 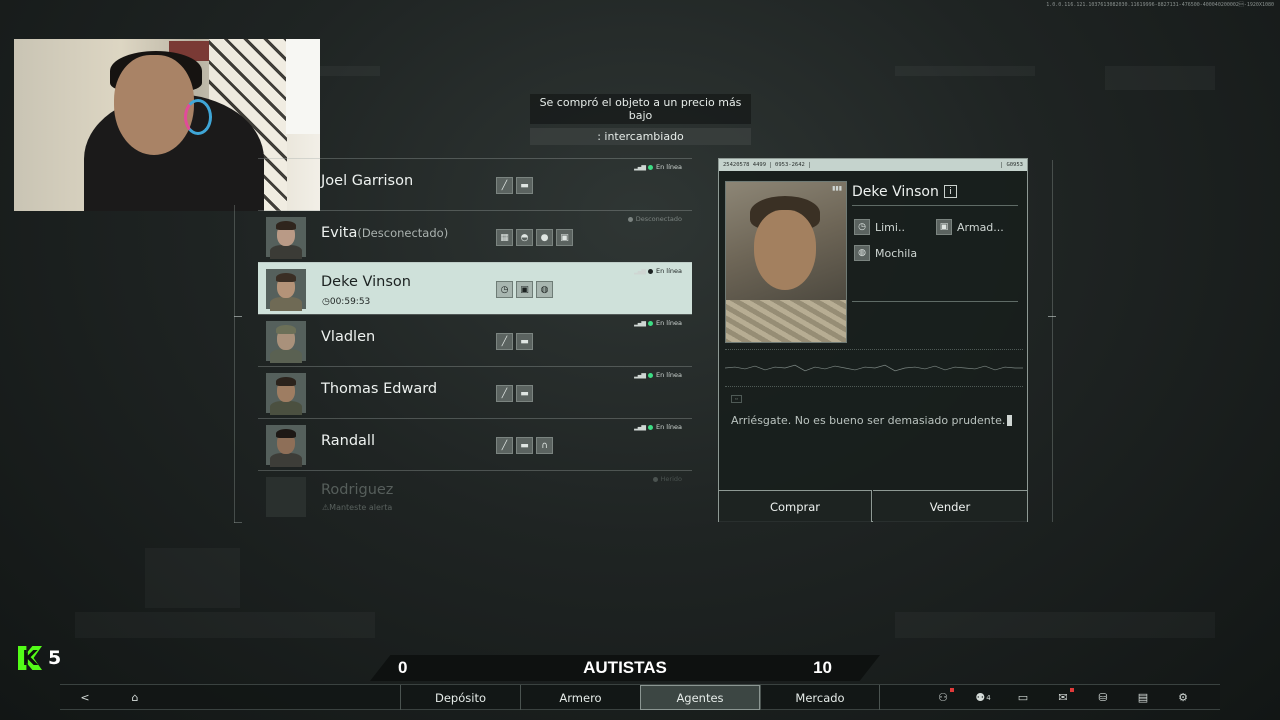 I want to click on info-icon: i, so click(x=950, y=191).